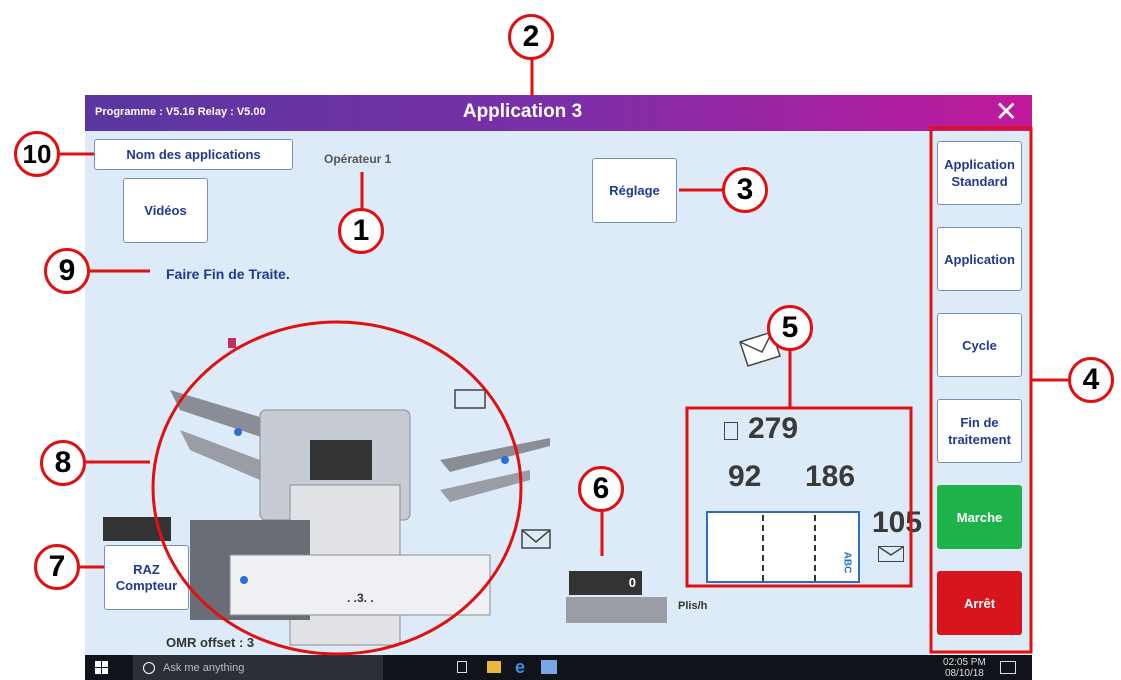 The height and width of the screenshot is (680, 1121). What do you see at coordinates (37, 154) in the screenshot?
I see `annotation-10: 10` at bounding box center [37, 154].